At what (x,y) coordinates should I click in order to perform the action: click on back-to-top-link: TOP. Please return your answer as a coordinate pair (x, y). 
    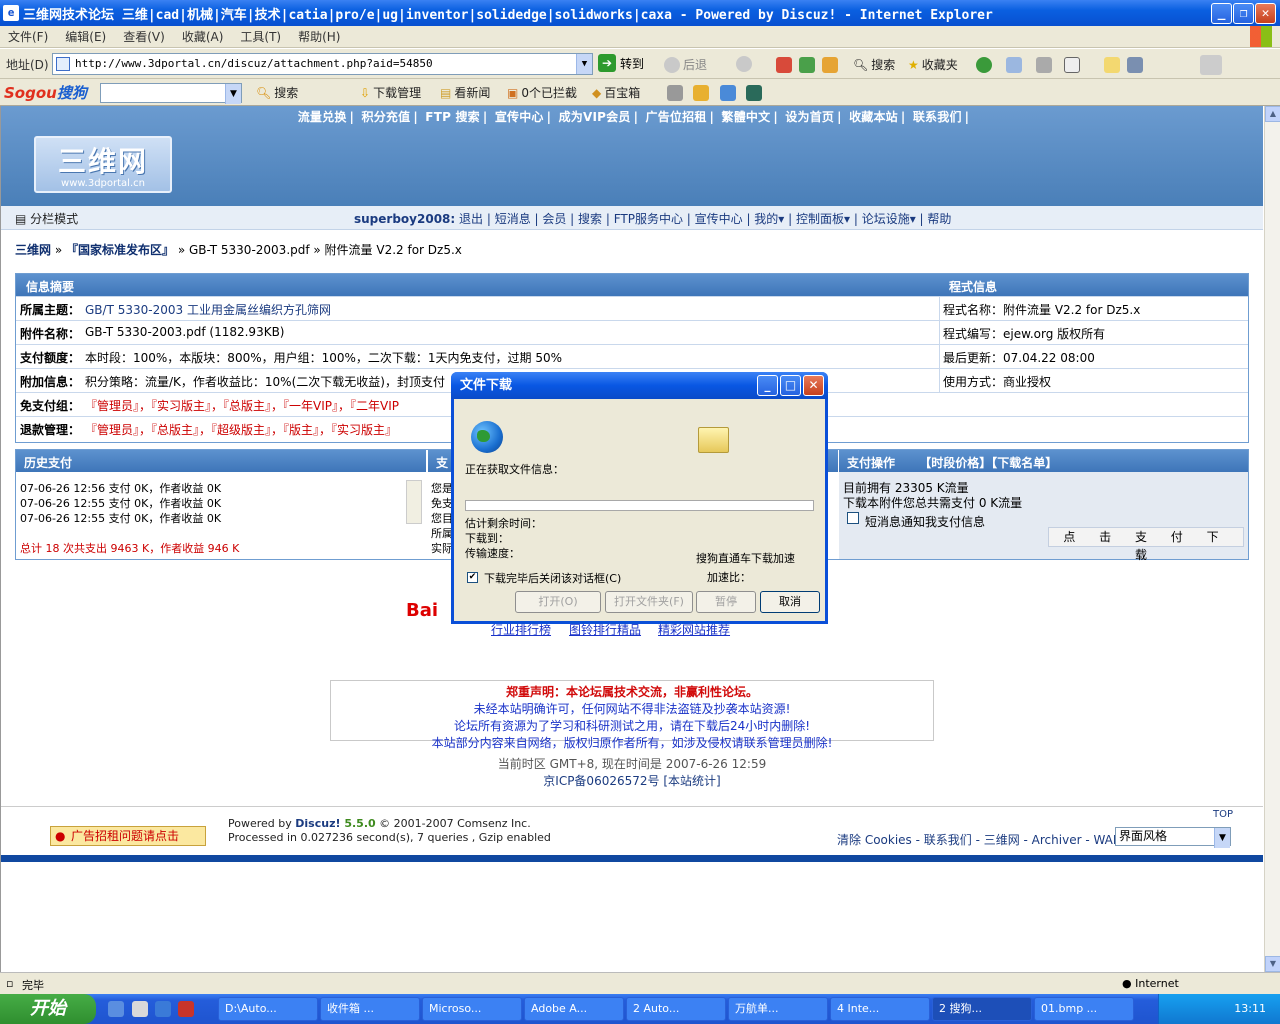
    Looking at the image, I should click on (1223, 814).